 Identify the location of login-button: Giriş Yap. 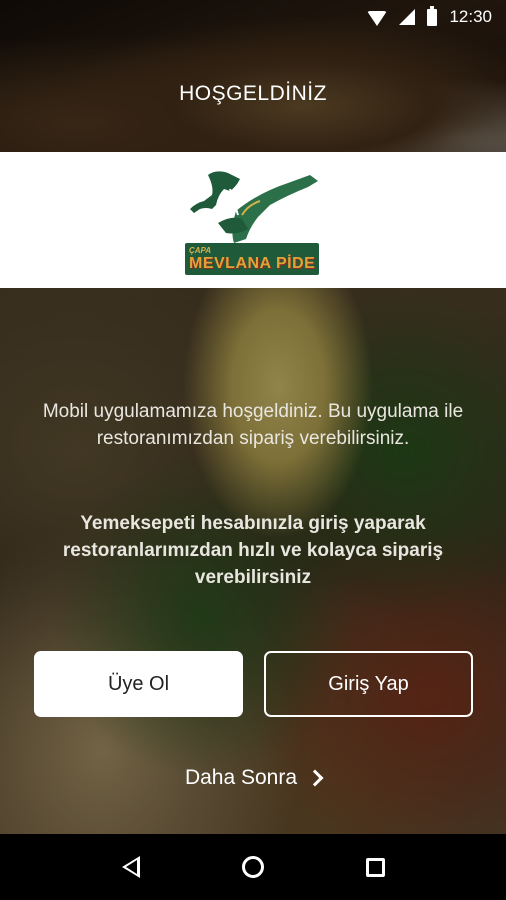
(368, 684).